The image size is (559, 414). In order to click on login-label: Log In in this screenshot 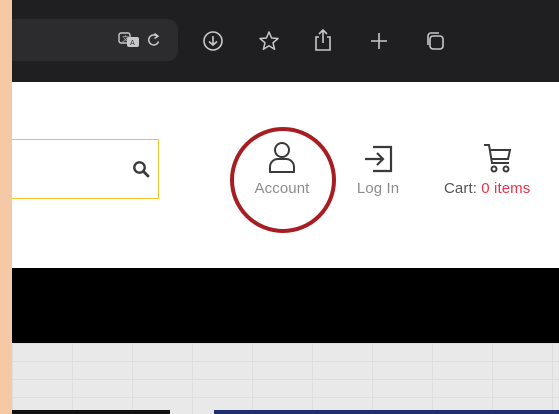, I will do `click(378, 188)`.